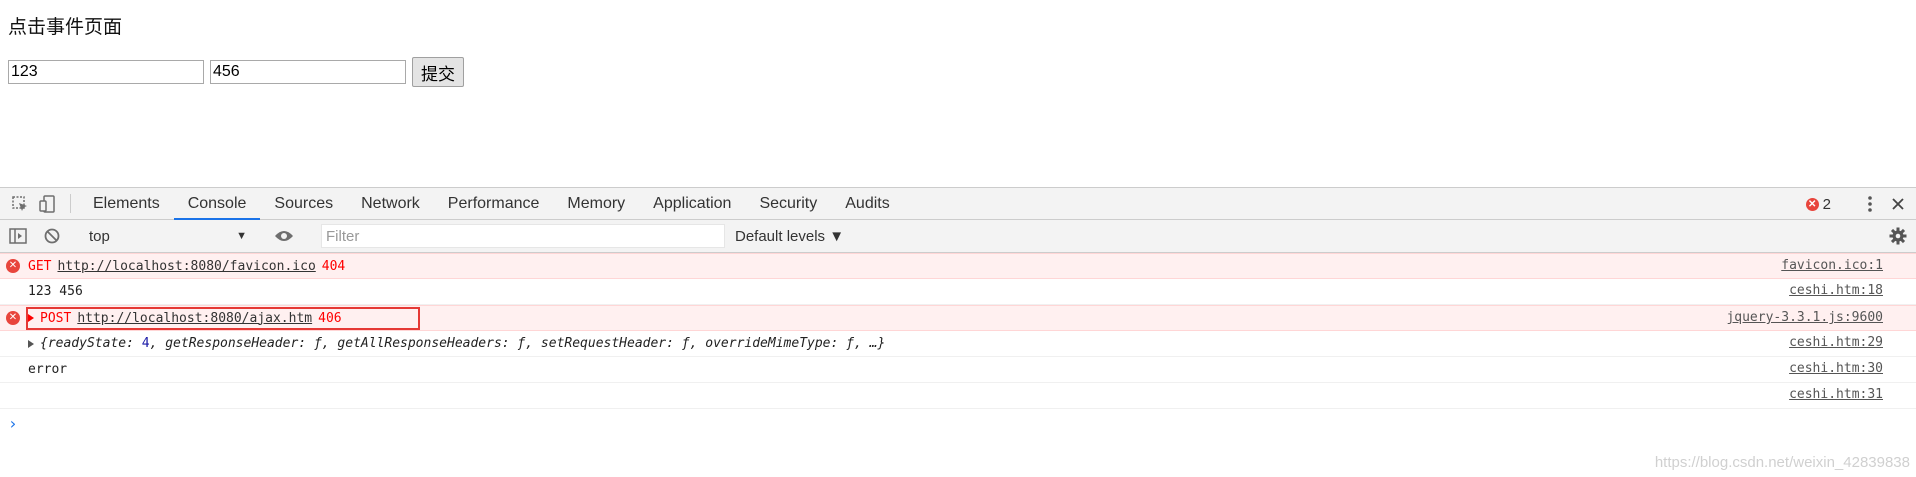 This screenshot has height=477, width=1916. Describe the element at coordinates (168, 236) in the screenshot. I see `context-selector: top ▼` at that location.